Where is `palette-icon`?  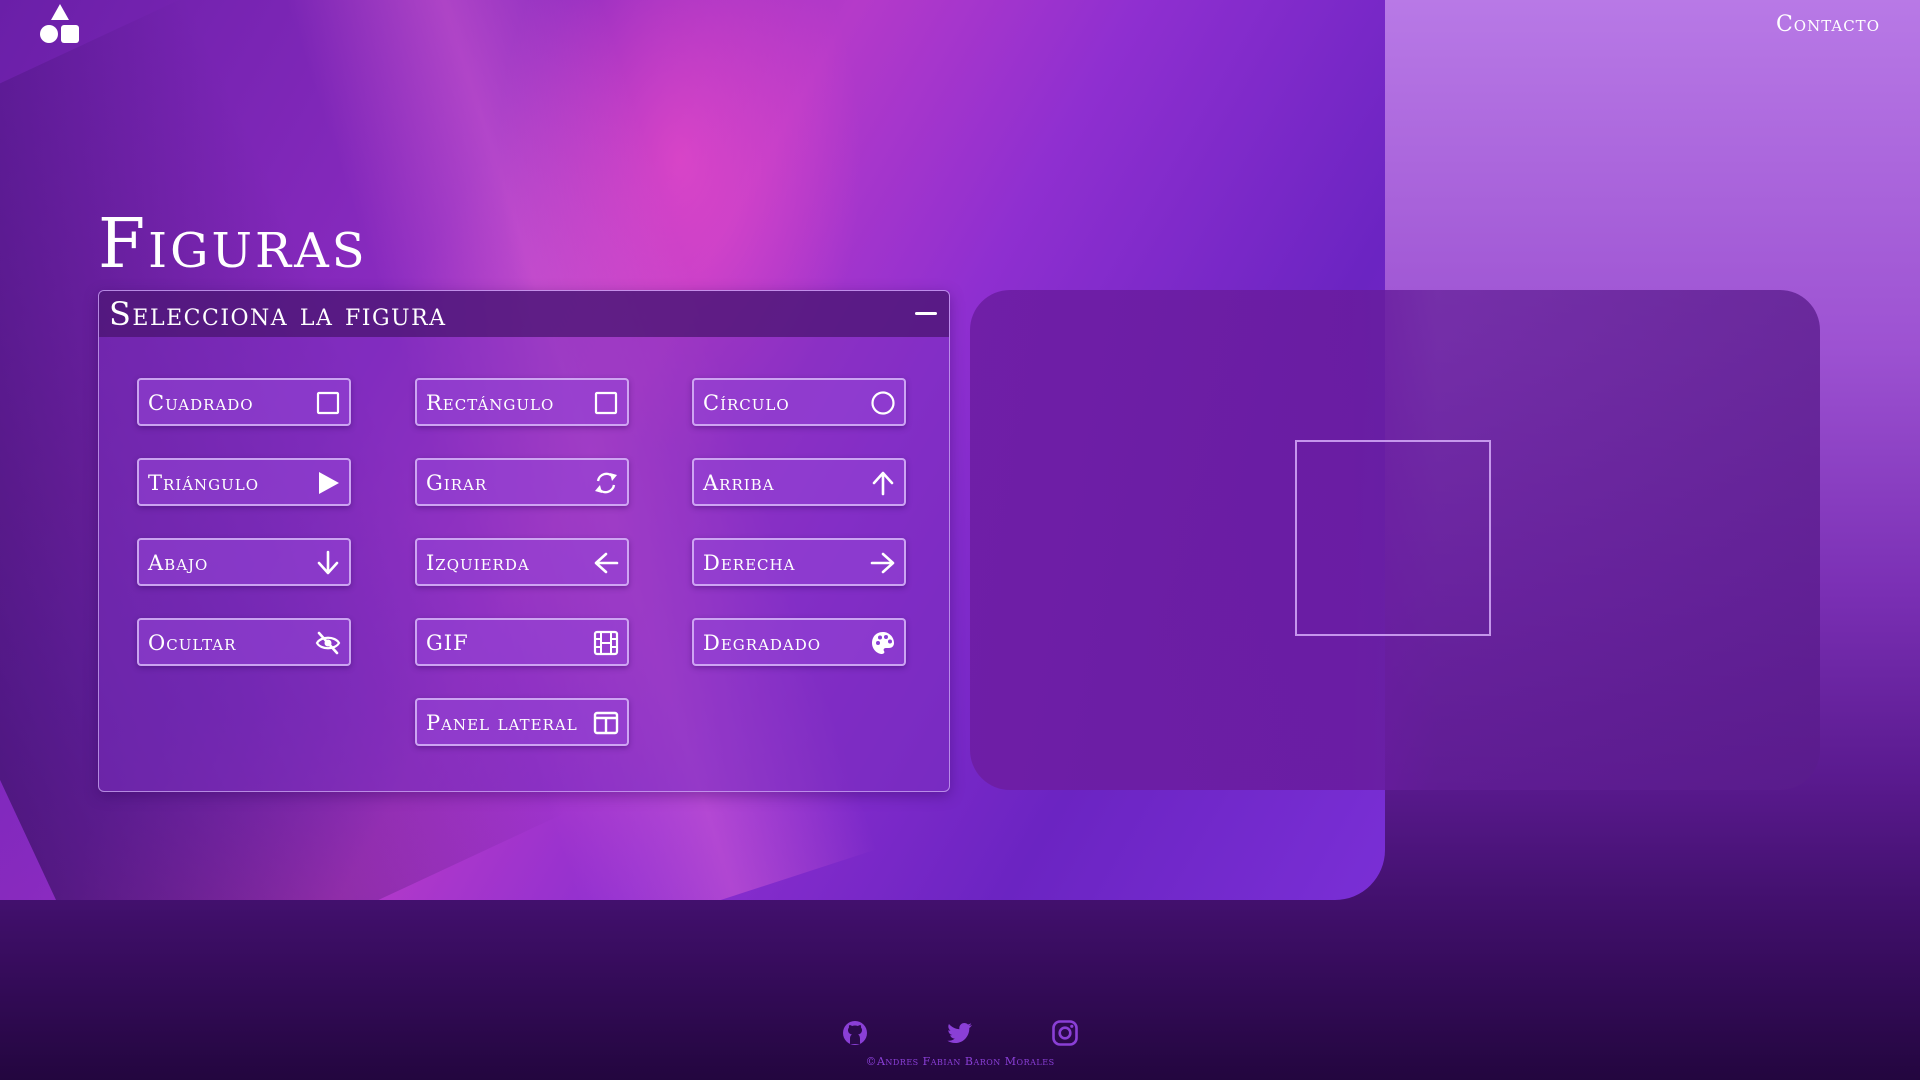 palette-icon is located at coordinates (883, 643).